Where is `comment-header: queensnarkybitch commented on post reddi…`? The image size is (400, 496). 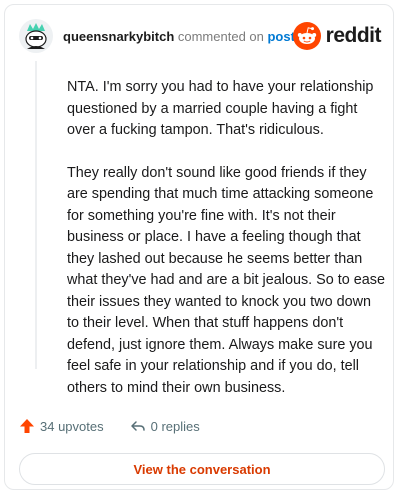 comment-header: queensnarkybitch commented on post reddi… is located at coordinates (200, 37).